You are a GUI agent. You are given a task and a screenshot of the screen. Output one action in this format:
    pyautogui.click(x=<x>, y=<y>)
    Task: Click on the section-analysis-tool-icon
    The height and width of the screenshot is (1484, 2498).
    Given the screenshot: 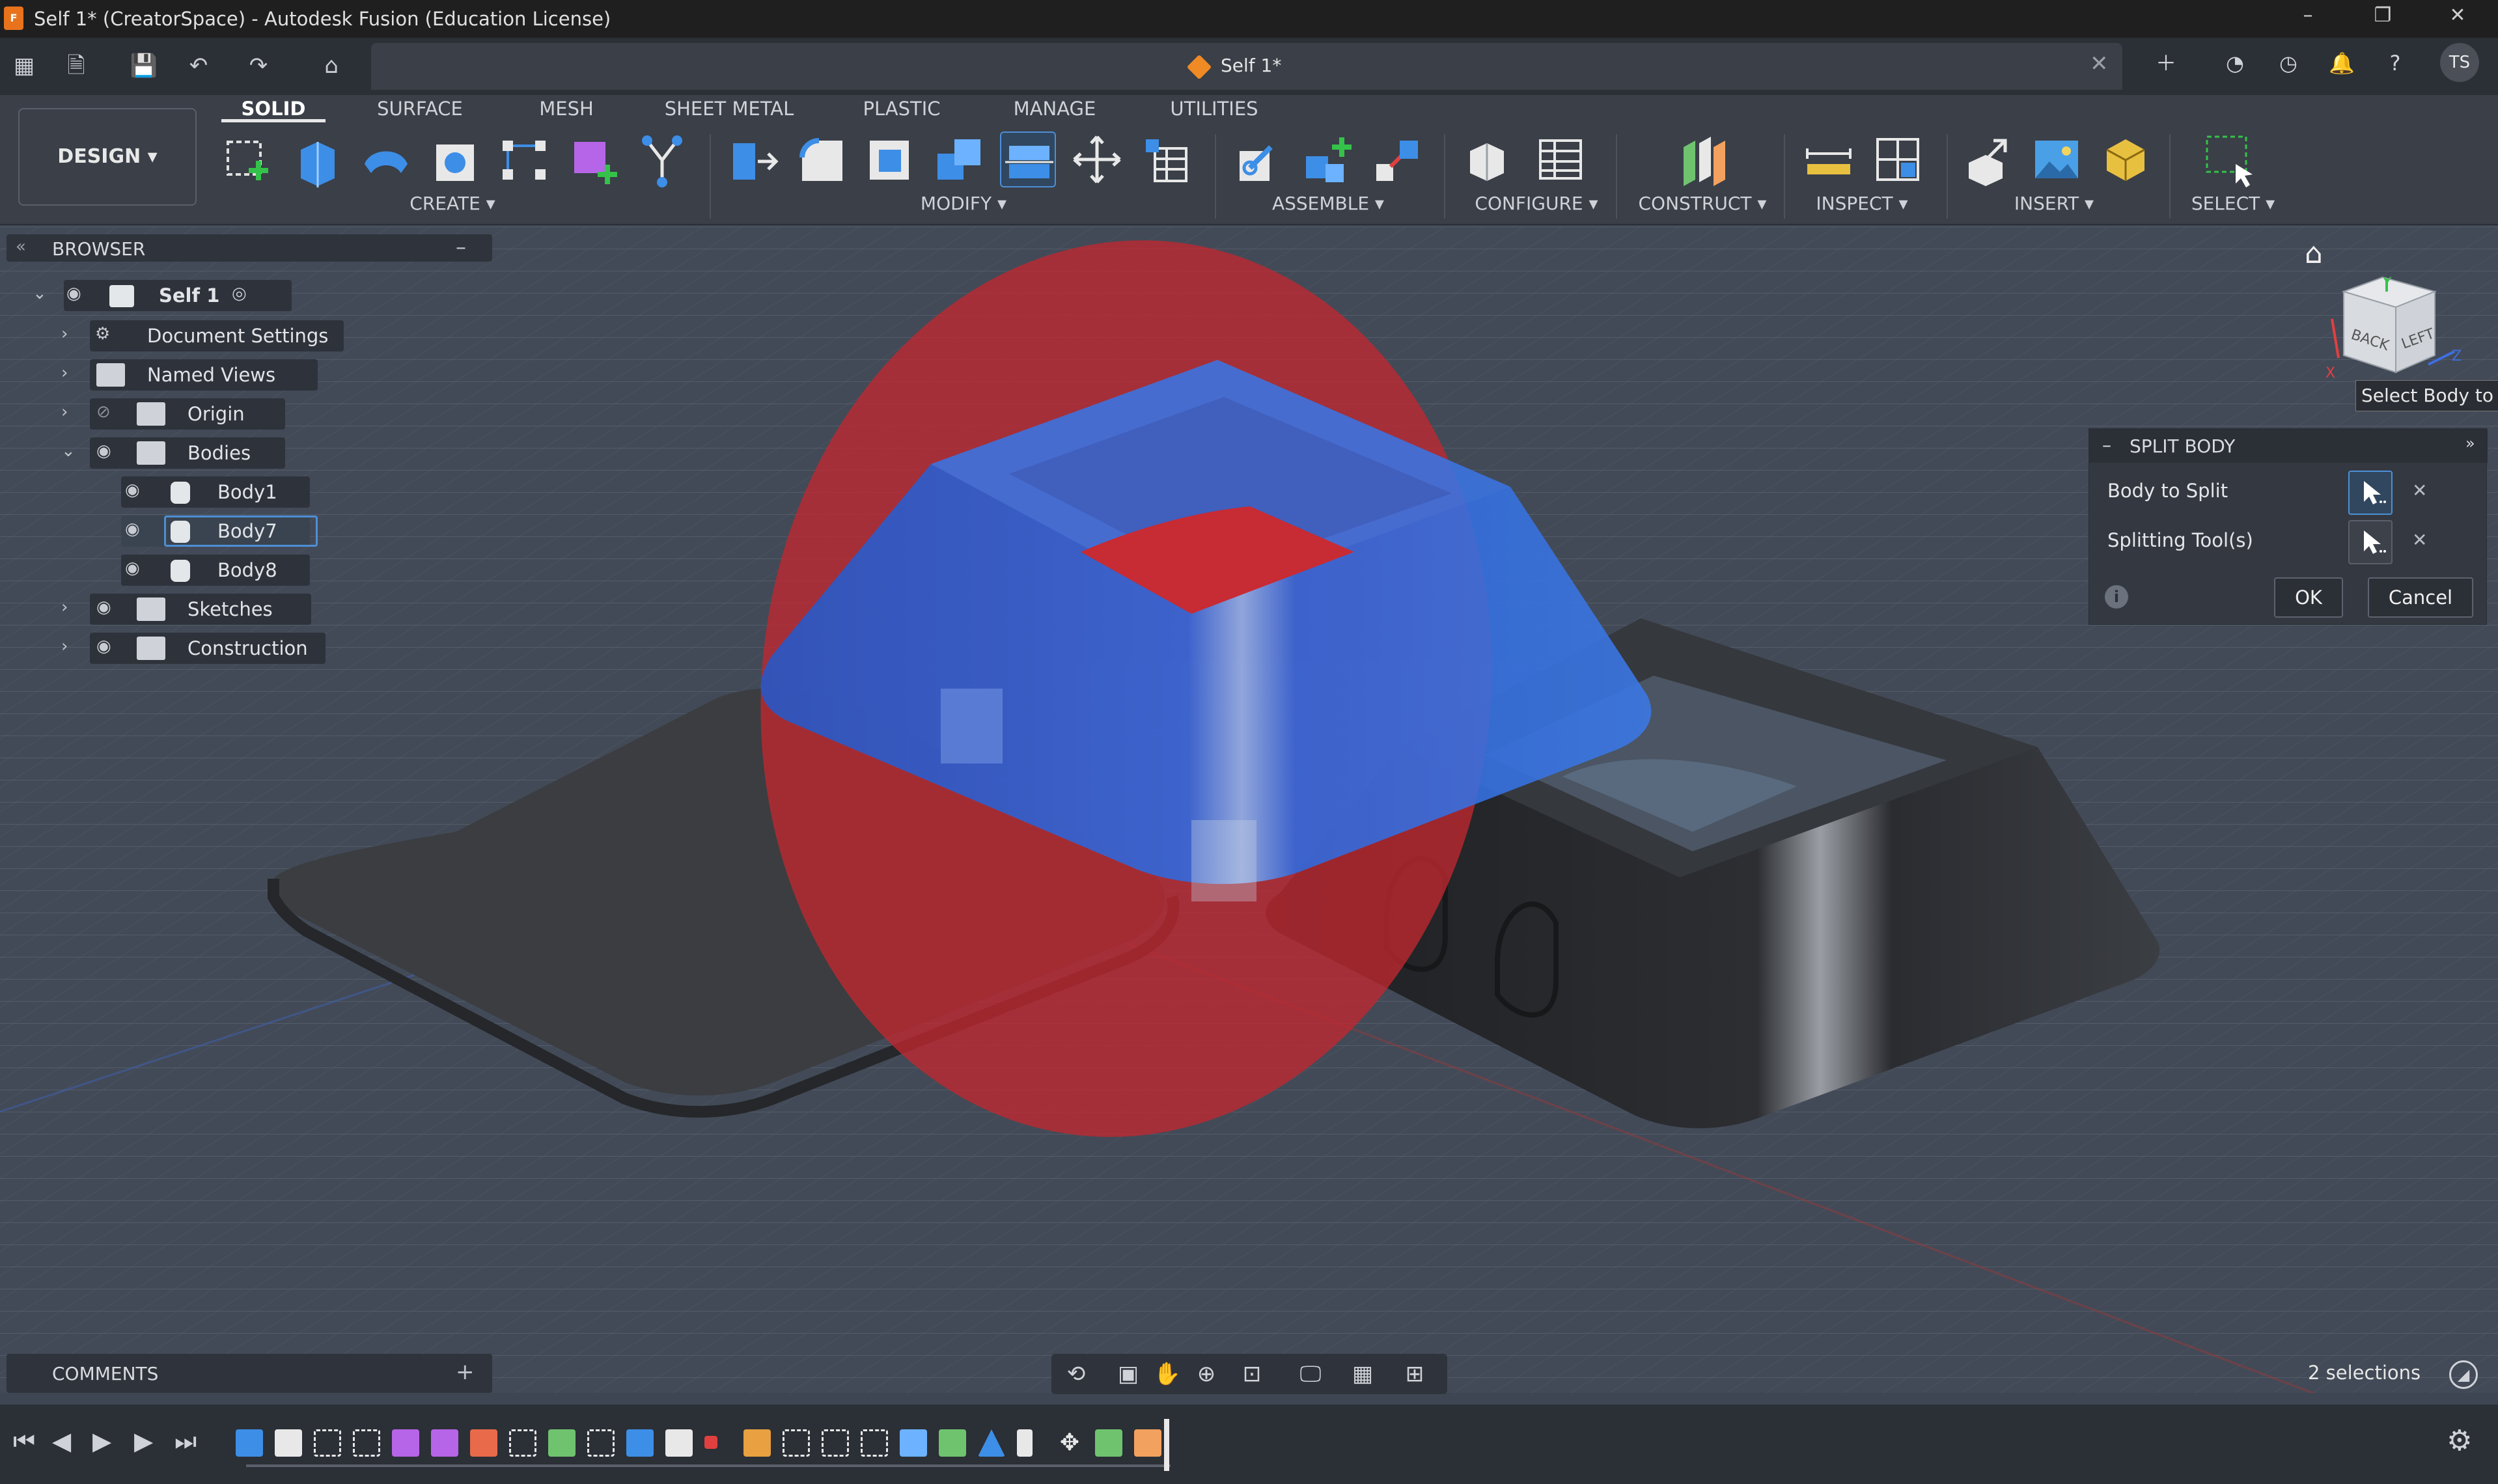 What is the action you would take?
    pyautogui.click(x=1898, y=159)
    